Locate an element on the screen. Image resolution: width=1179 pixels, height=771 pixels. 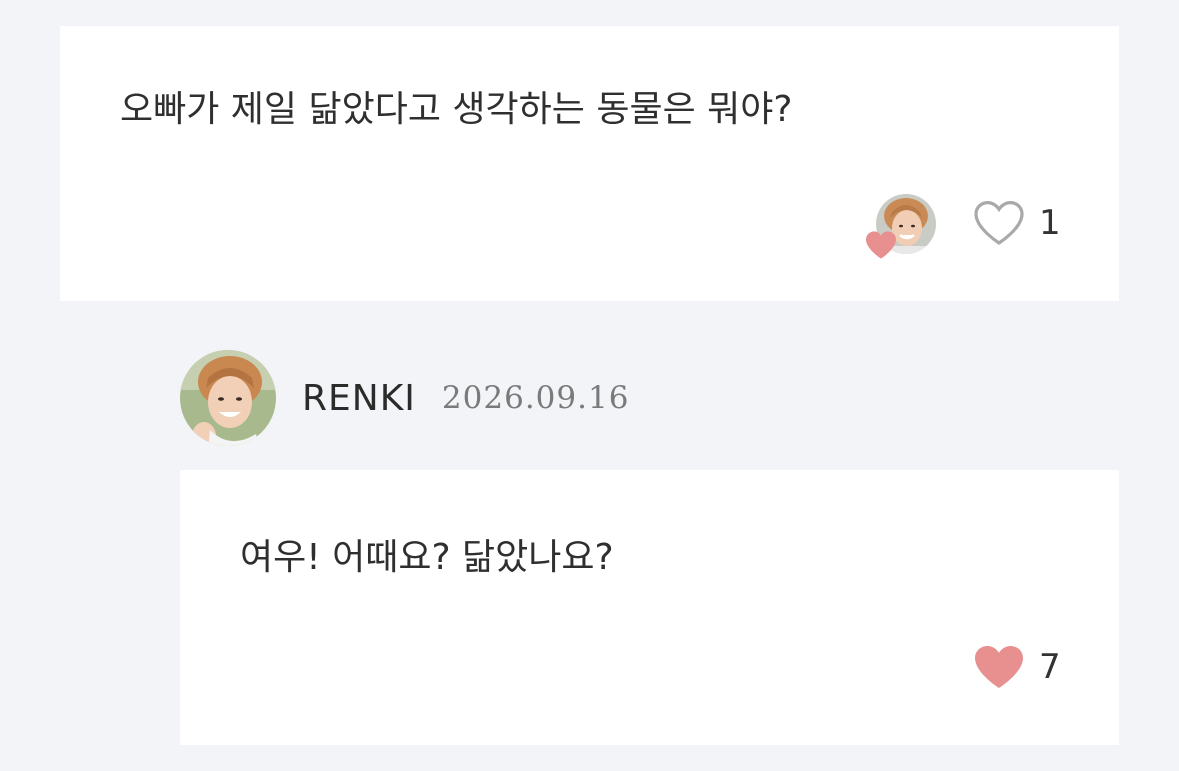
author-name: RENKI is located at coordinates (359, 398).